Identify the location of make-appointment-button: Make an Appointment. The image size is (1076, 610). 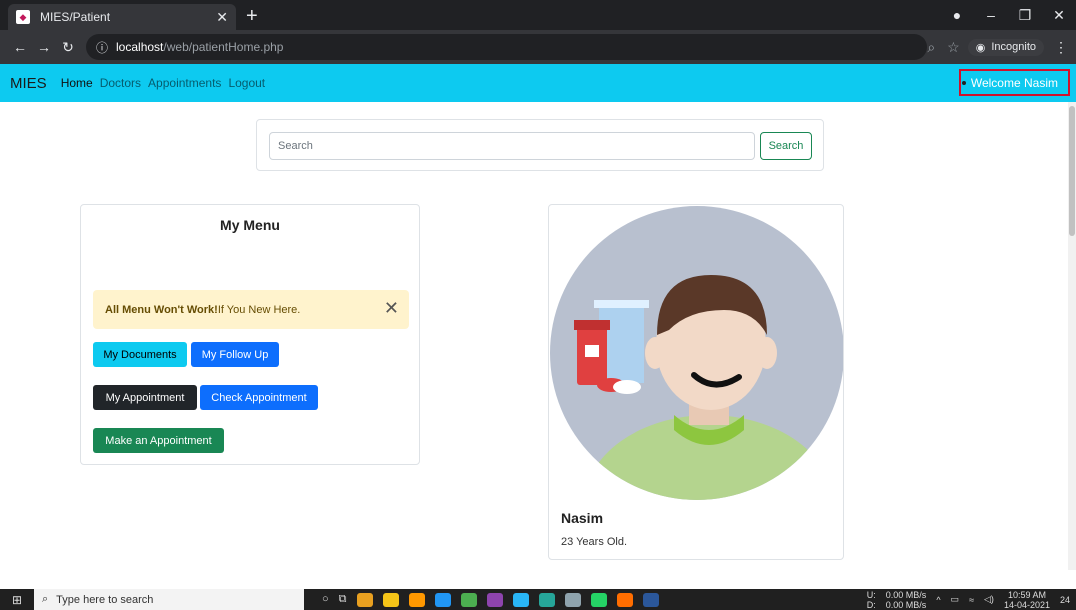
(158, 440).